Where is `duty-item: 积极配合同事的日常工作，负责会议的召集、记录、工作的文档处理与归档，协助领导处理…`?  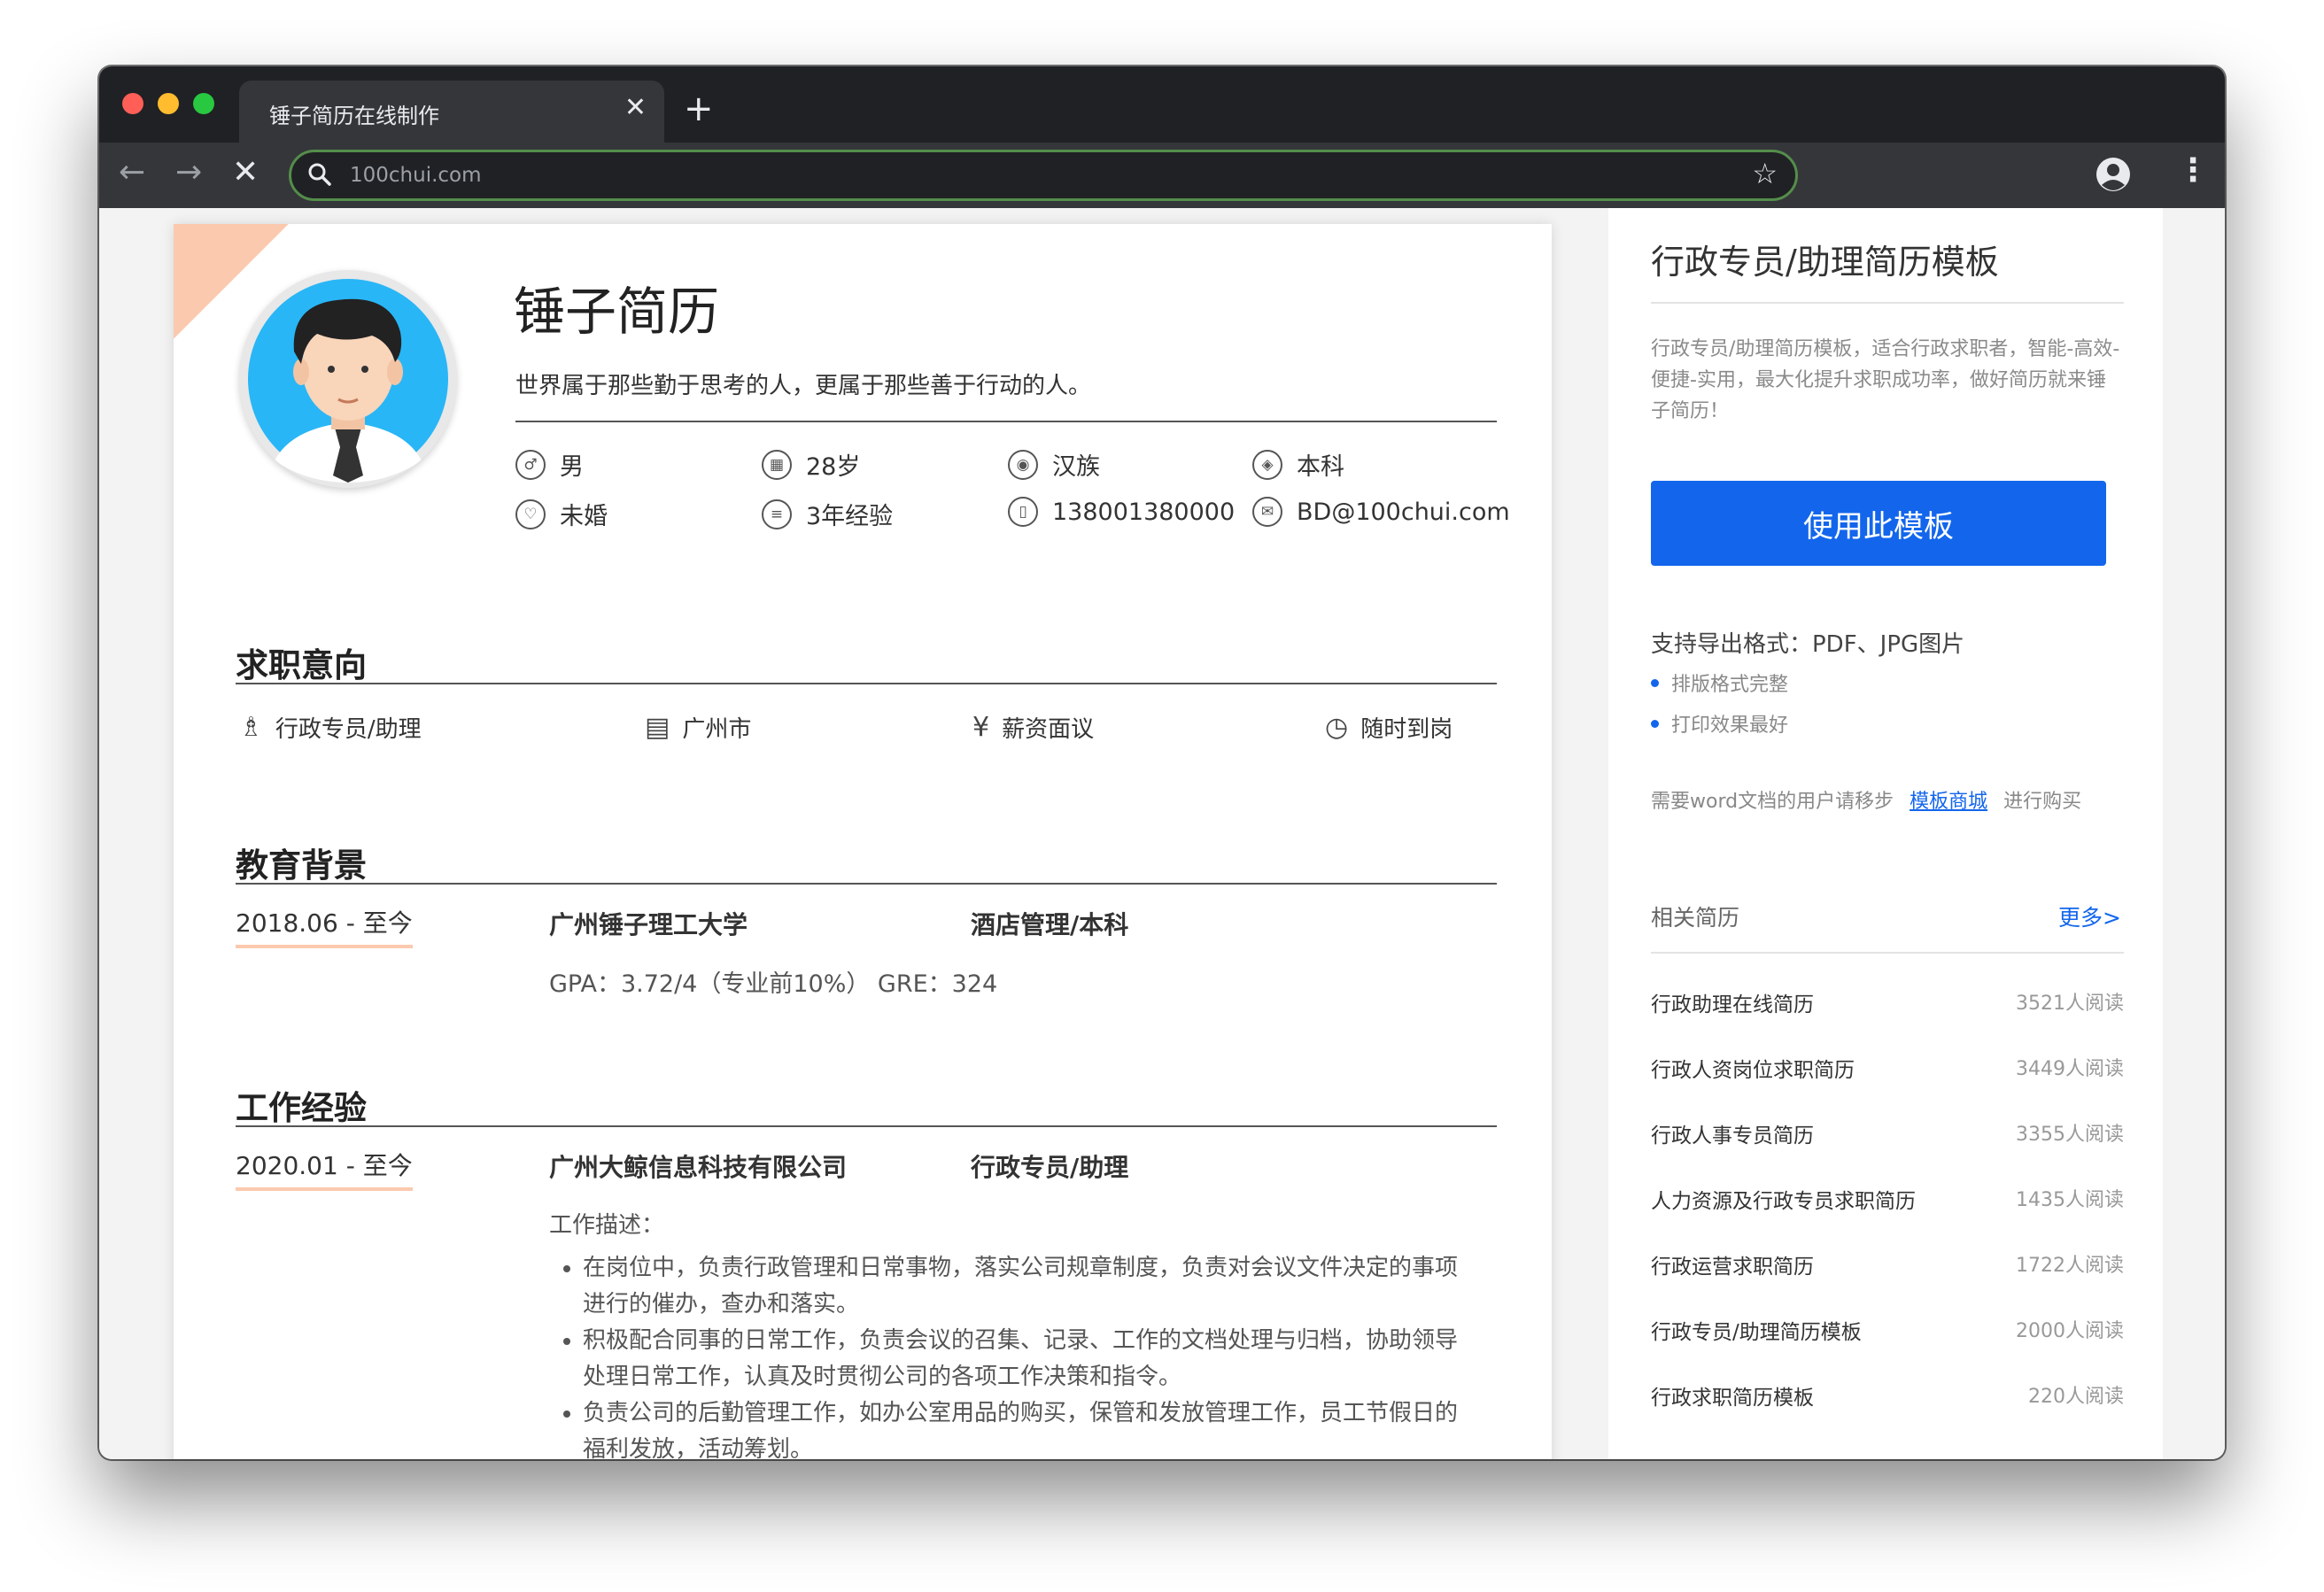
duty-item: 积极配合同事的日常工作，负责会议的召集、记录、工作的文档处理与归档，协助领导处理… is located at coordinates (1031, 1359).